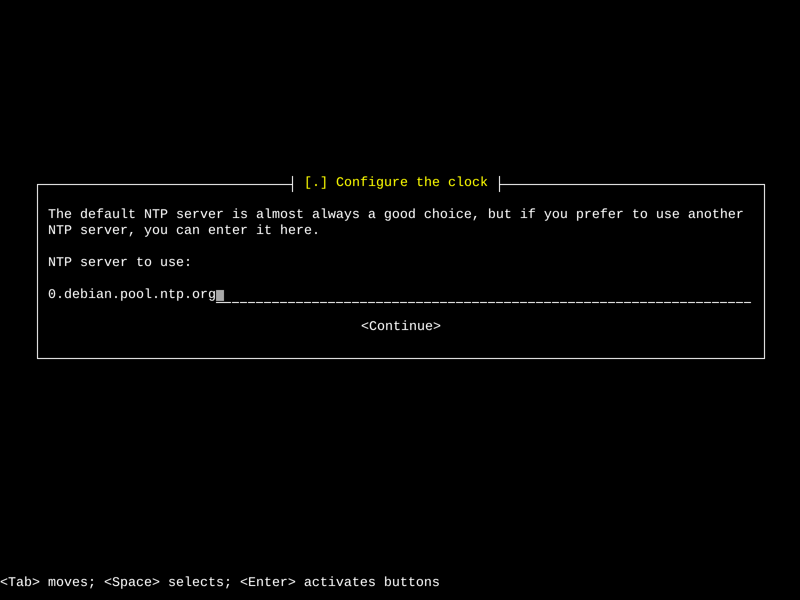 This screenshot has height=600, width=800. I want to click on field-label: NTP server to use:, so click(120, 264).